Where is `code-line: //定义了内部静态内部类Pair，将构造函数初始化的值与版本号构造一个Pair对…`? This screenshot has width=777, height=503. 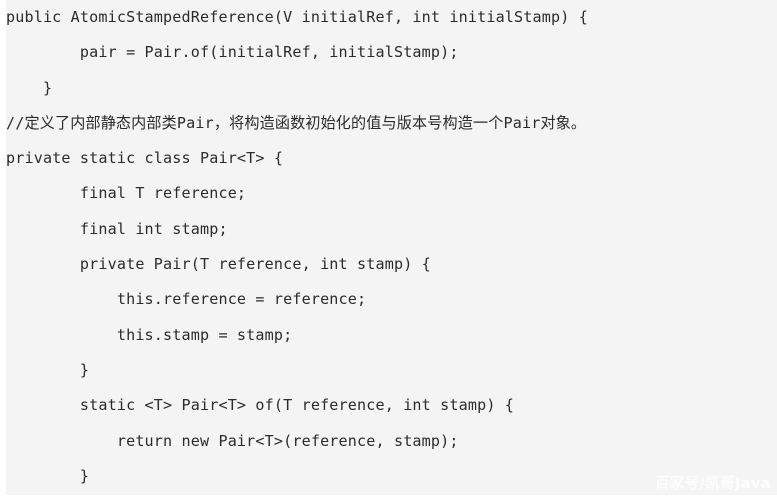 code-line: //定义了内部静态内部类Pair，将构造函数初始化的值与版本号构造一个Pair对… is located at coordinates (296, 122).